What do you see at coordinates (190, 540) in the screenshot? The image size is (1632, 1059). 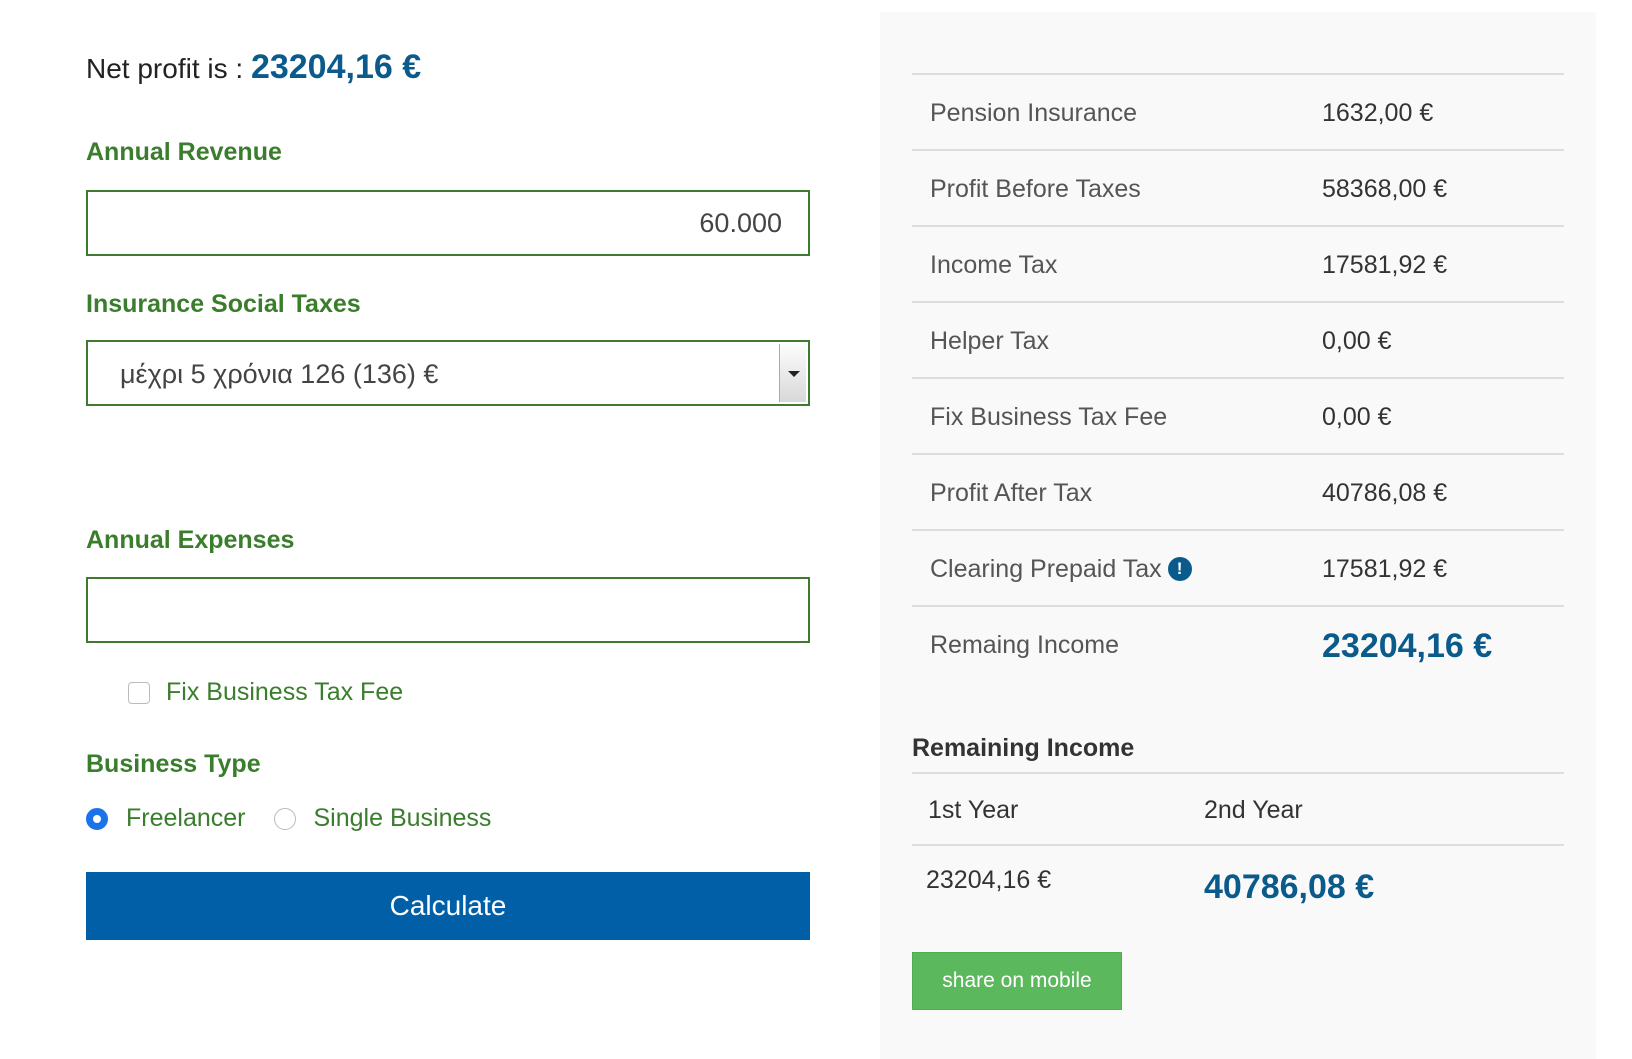 I see `annual-expenses-label: Annual Expenses` at bounding box center [190, 540].